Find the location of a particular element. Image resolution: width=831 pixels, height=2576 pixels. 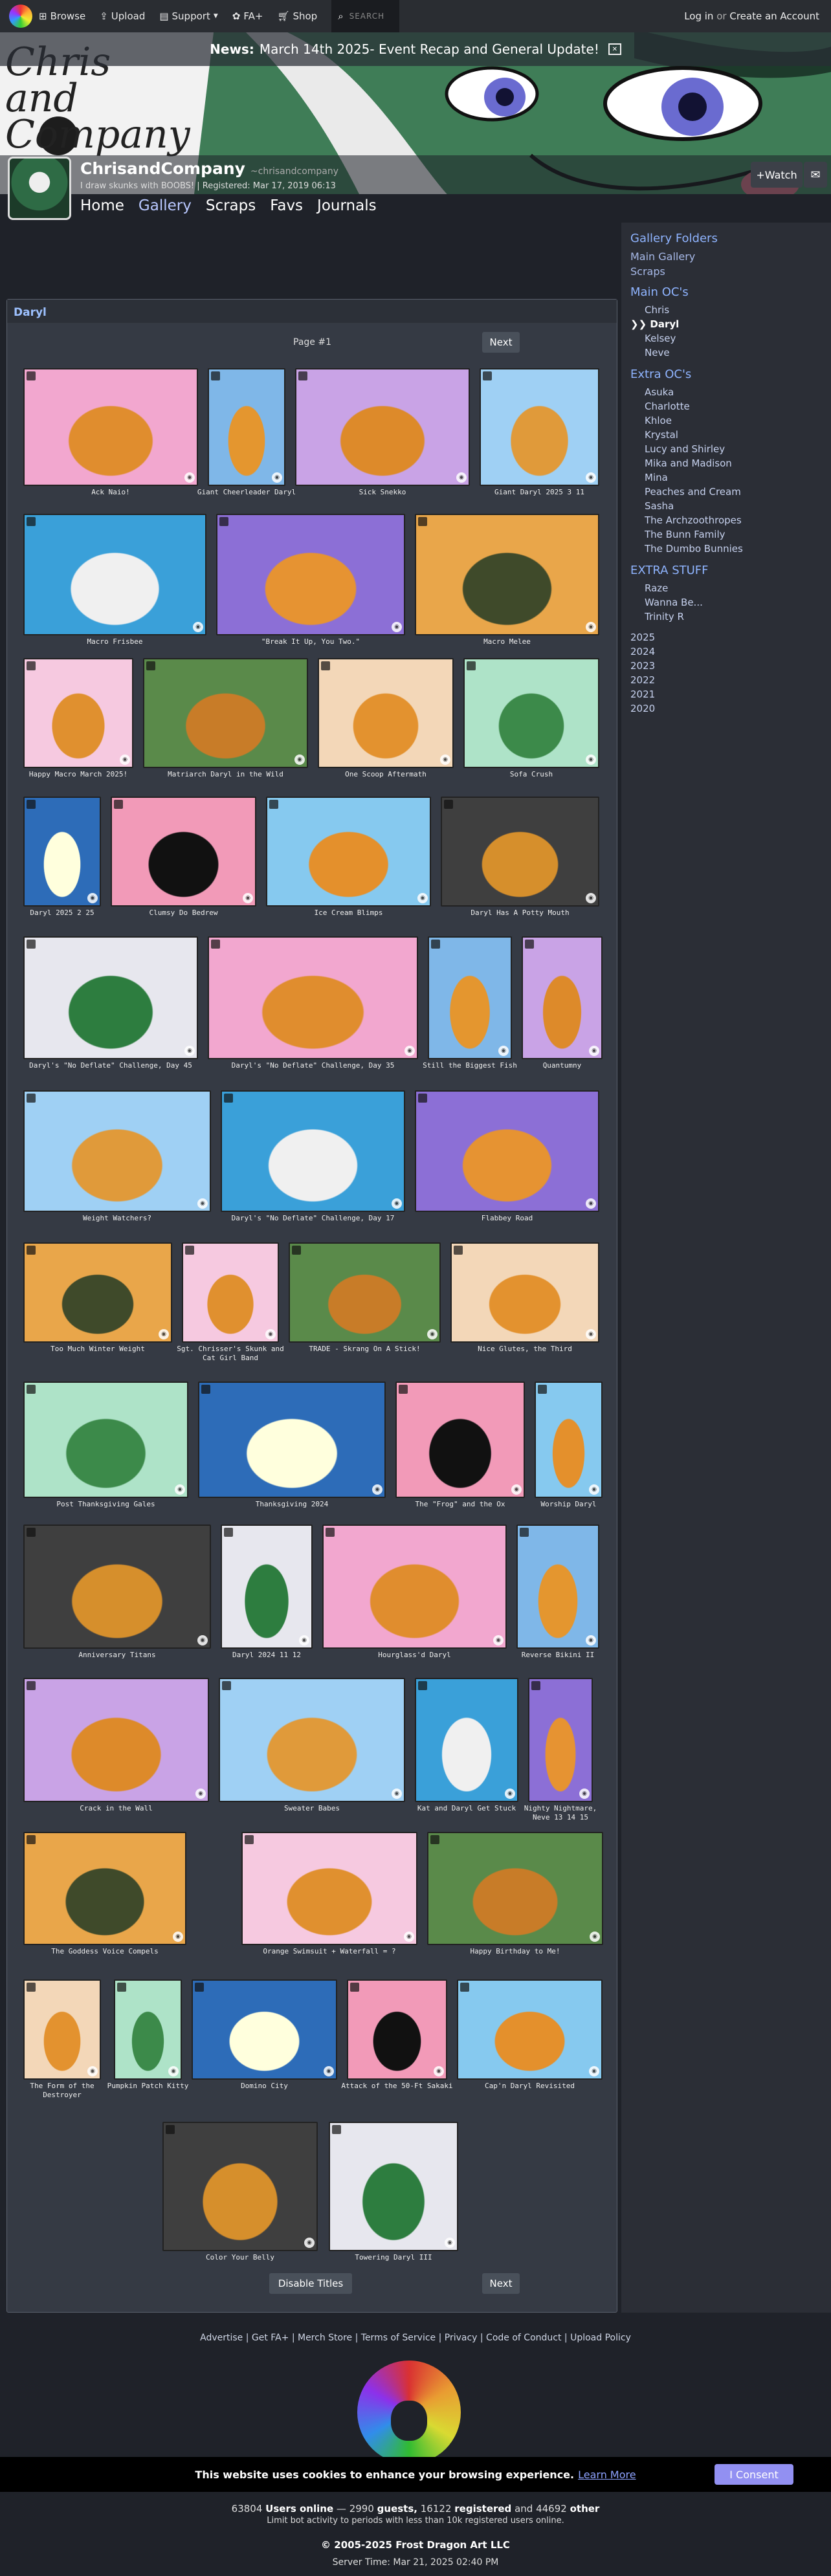

gallery-thumbnail: ◉ Daryl 2025 2 25 is located at coordinates (62, 857).